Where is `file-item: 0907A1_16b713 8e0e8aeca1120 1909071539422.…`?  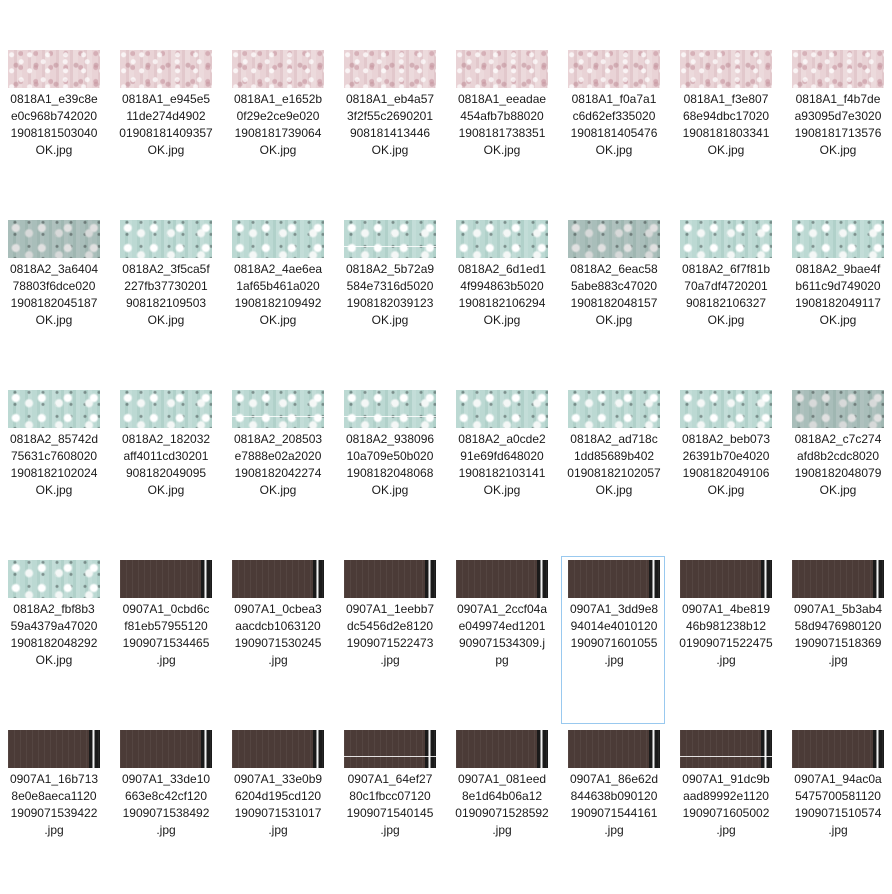 file-item: 0907A1_16b713 8e0e8aeca1120 1909071539422.… is located at coordinates (53, 810).